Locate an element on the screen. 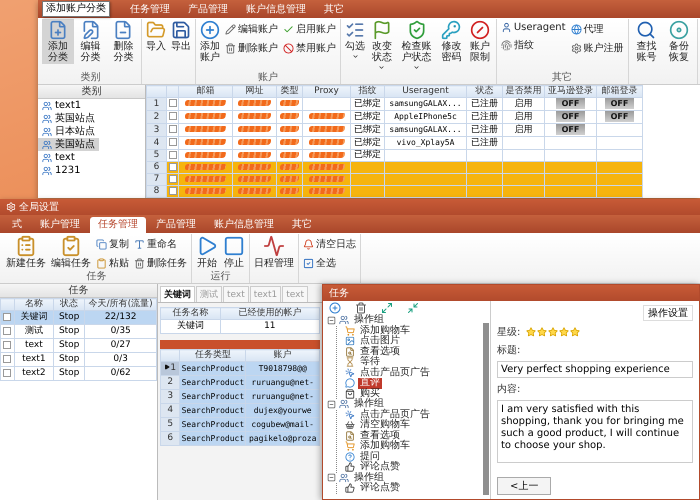 Image resolution: width=700 pixels, height=500 pixels. ribbon-button: Useragent is located at coordinates (533, 27).